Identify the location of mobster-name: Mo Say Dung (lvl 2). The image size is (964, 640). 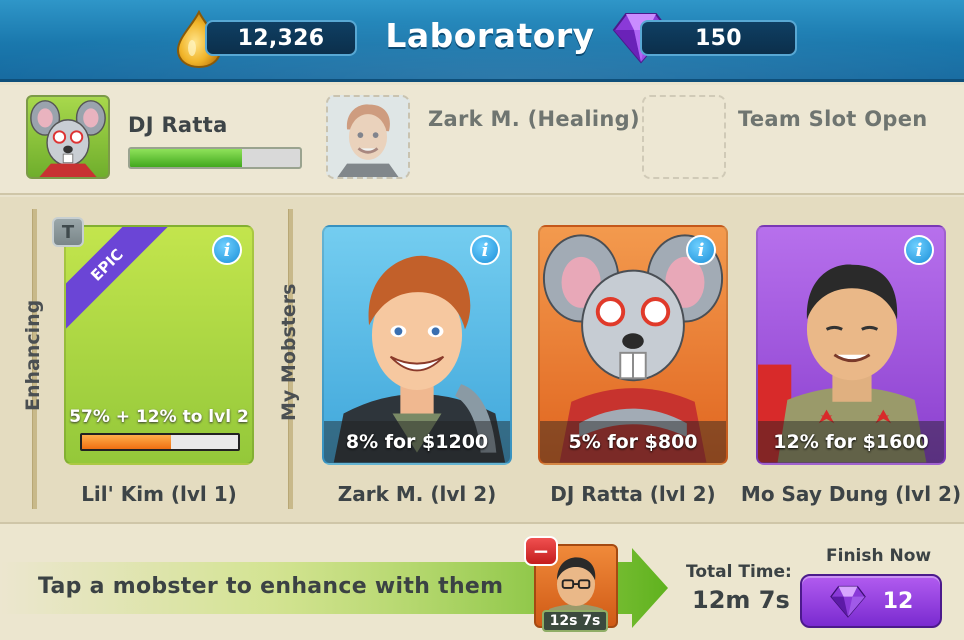
(851, 494).